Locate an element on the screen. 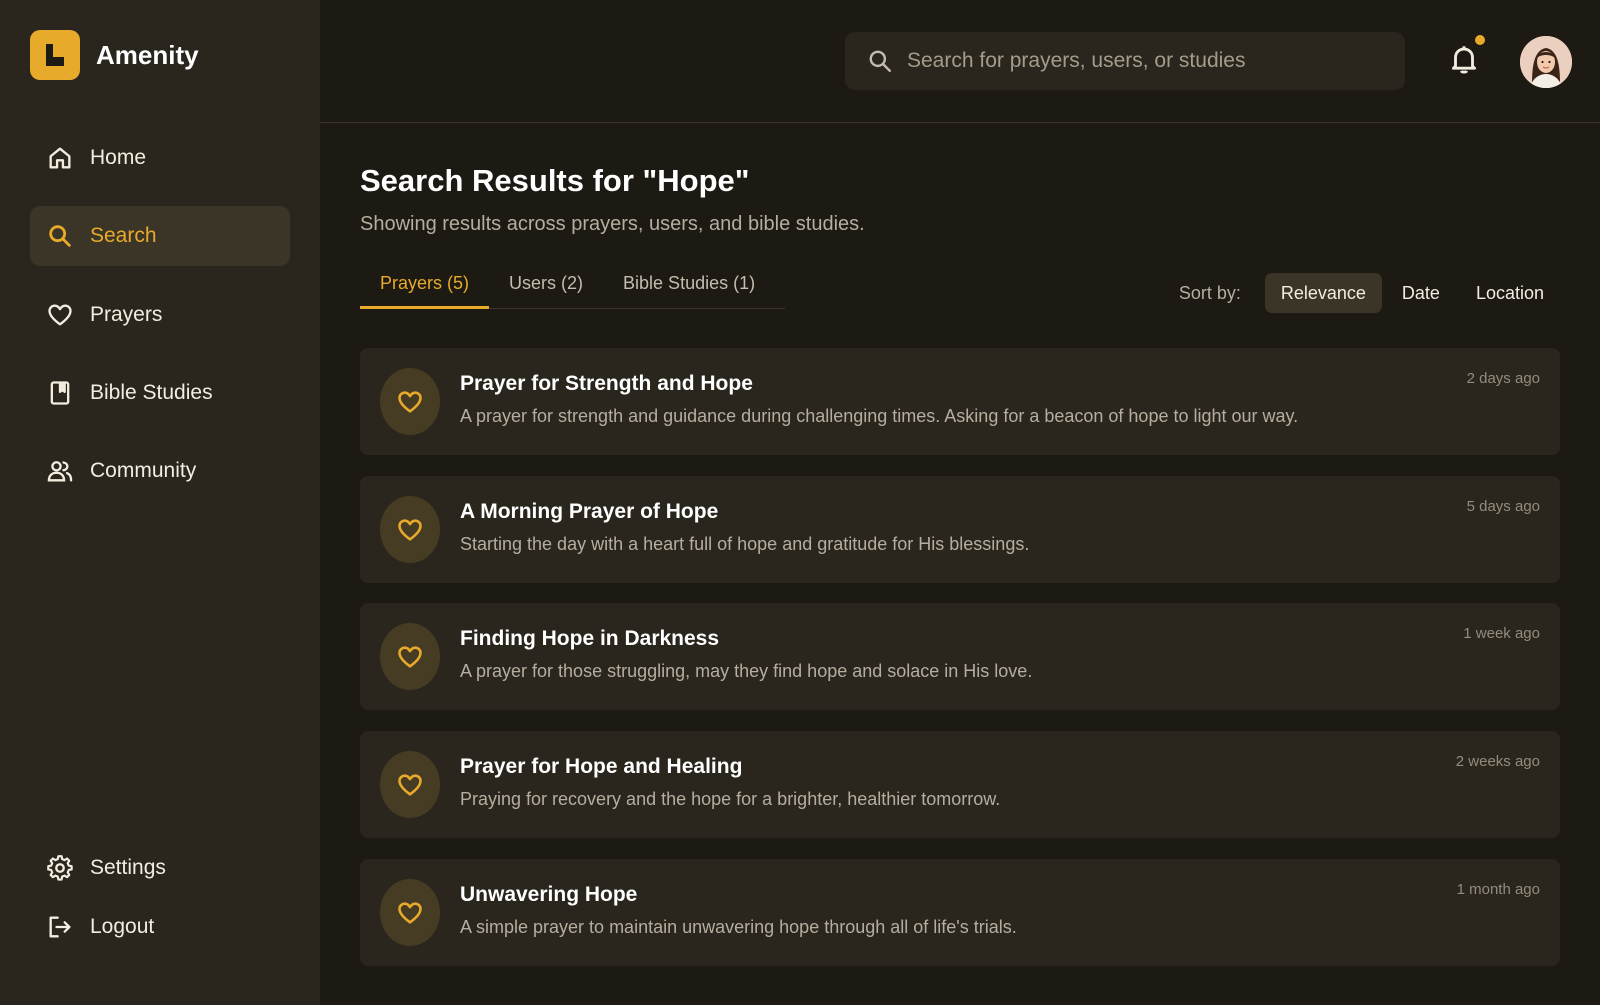 The image size is (1600, 1005). sidebar-item-settings: Settings is located at coordinates (160, 868).